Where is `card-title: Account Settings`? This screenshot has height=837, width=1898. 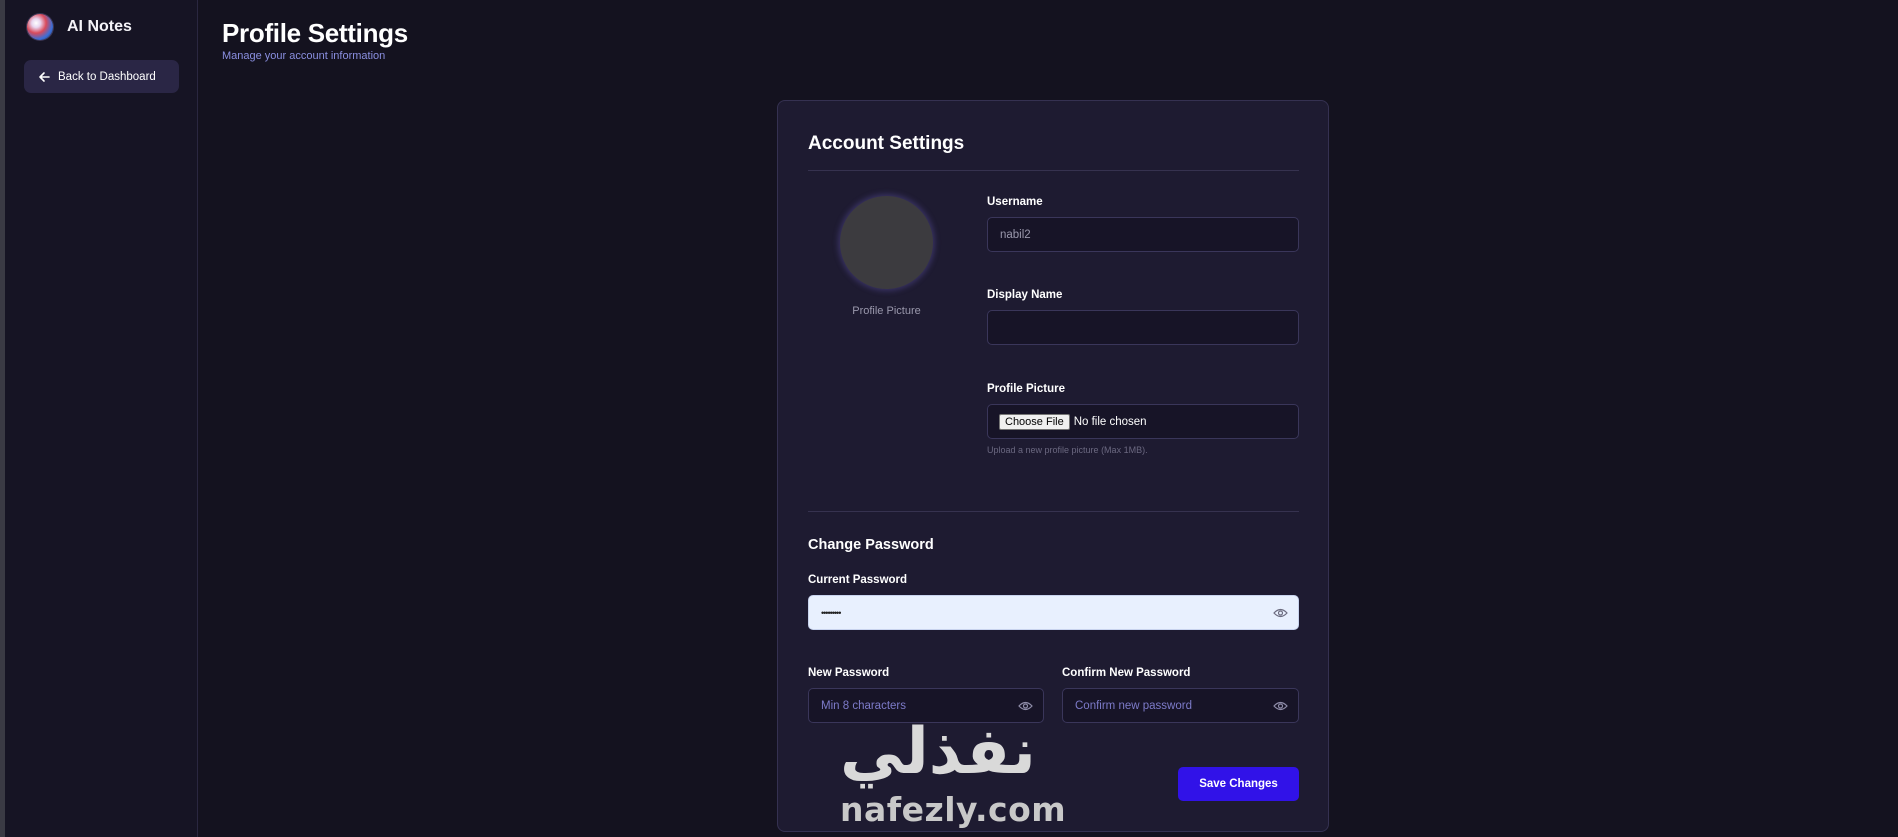
card-title: Account Settings is located at coordinates (886, 143).